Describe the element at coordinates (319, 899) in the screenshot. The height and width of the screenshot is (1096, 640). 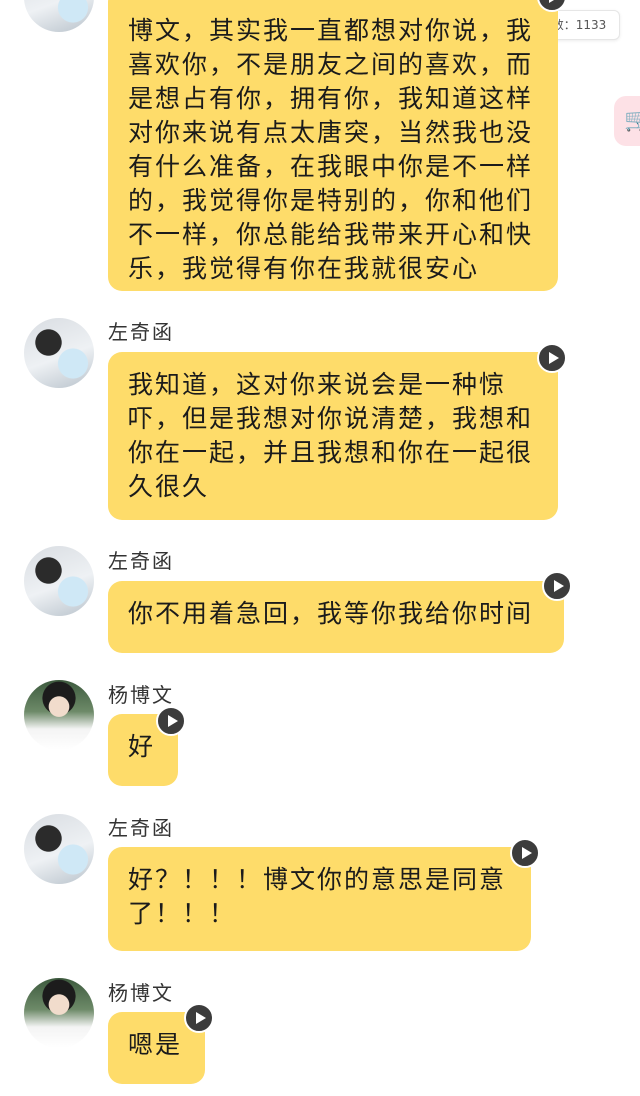
I see `message-bubble: 好？！！！博文你的意思是同意了！！！` at that location.